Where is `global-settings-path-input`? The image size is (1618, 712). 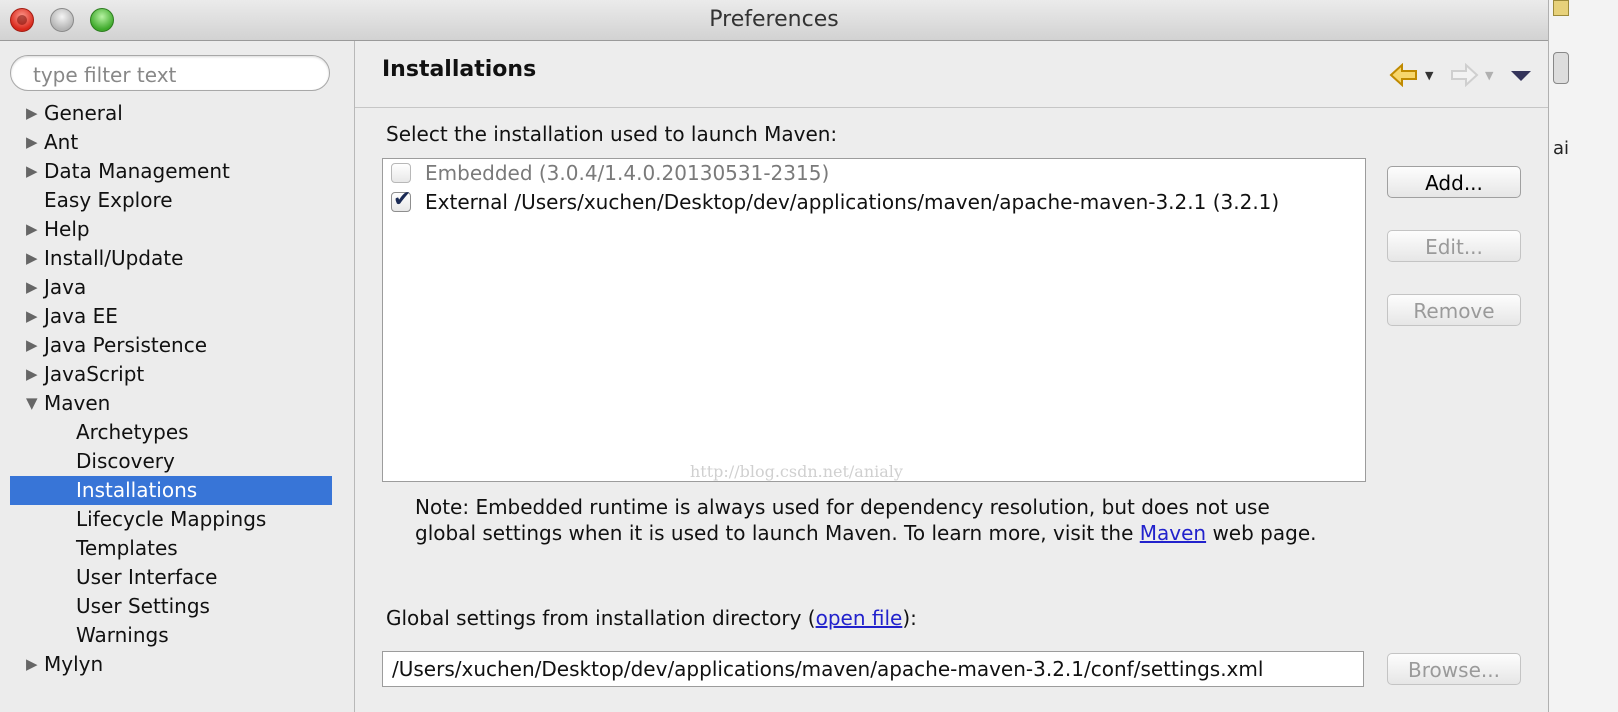 global-settings-path-input is located at coordinates (872, 669).